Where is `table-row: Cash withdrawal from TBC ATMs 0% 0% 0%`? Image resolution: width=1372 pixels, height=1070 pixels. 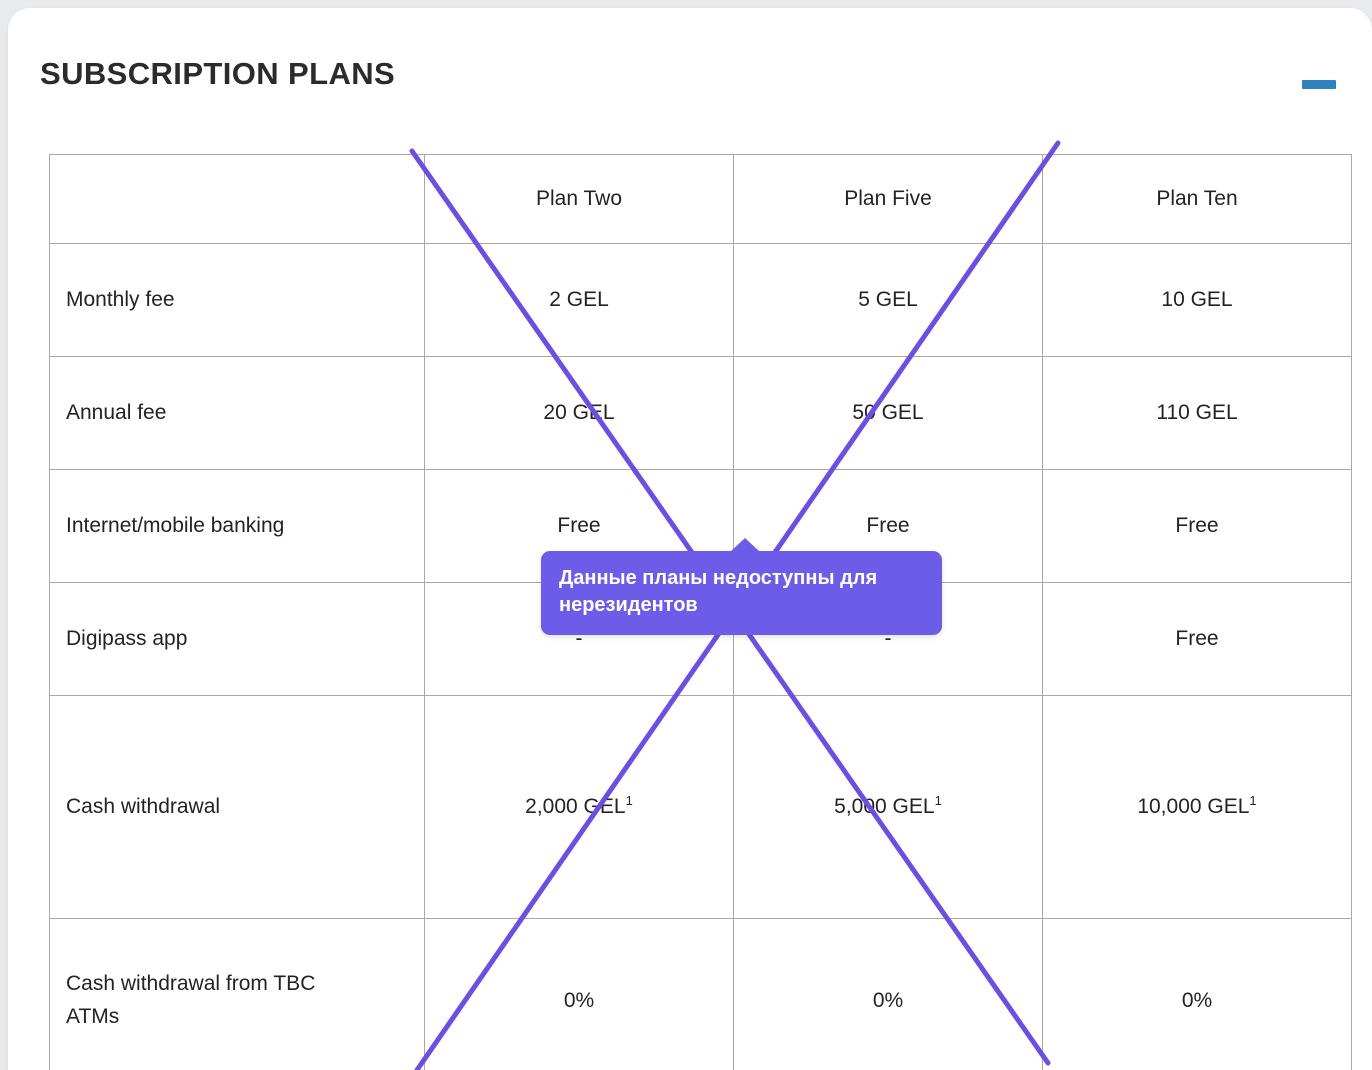 table-row: Cash withdrawal from TBC ATMs 0% 0% 0% is located at coordinates (700, 994).